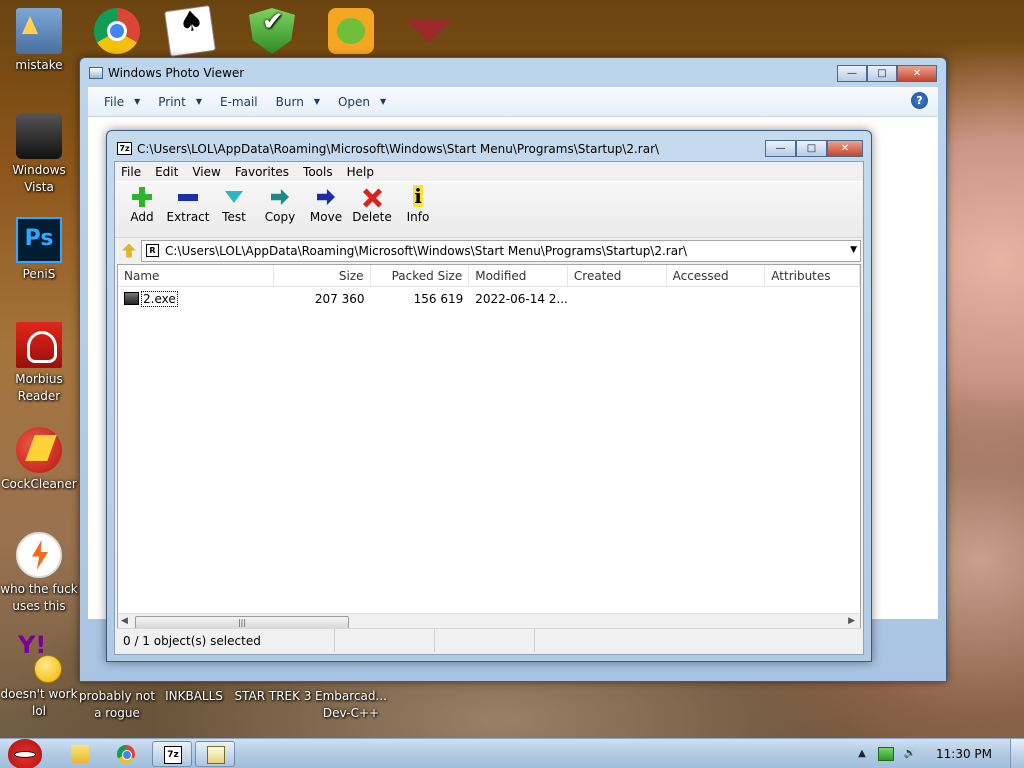 This screenshot has width=1024, height=768. I want to click on desktop-icon-rogue: probably not a rogue, so click(117, 705).